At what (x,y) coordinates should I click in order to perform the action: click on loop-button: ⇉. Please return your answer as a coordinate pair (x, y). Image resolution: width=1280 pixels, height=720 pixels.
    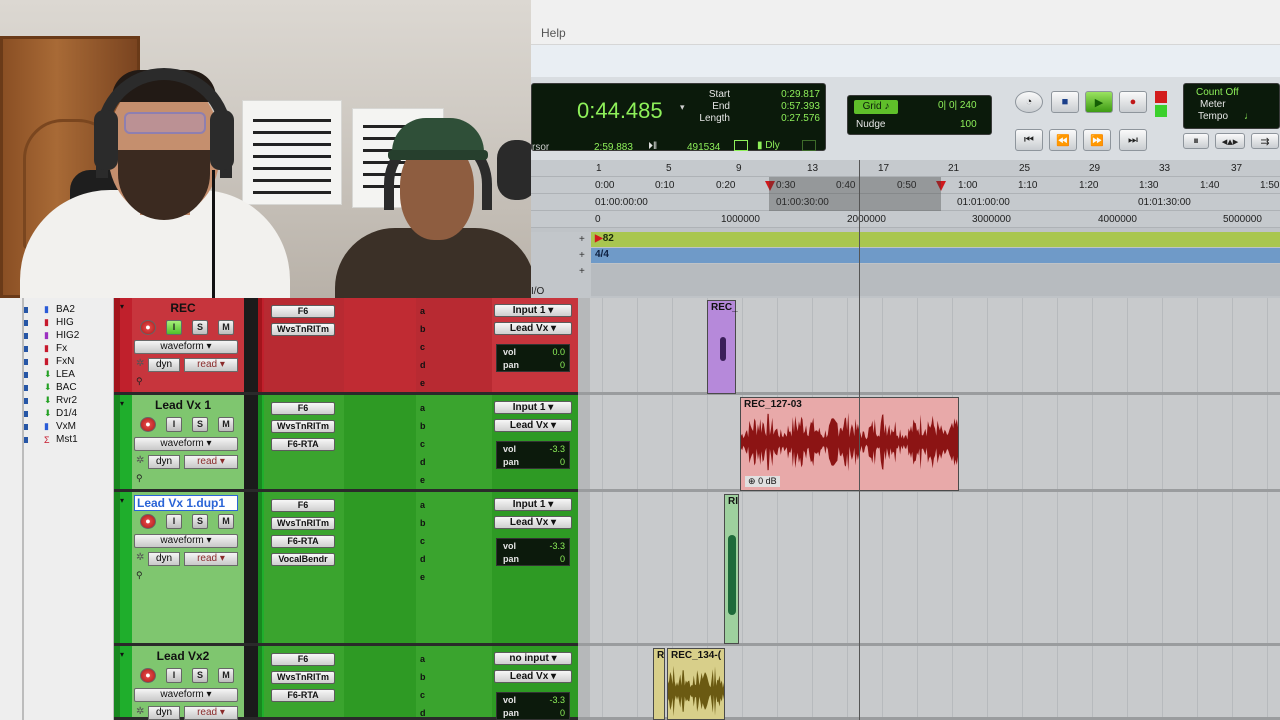
    Looking at the image, I should click on (1265, 141).